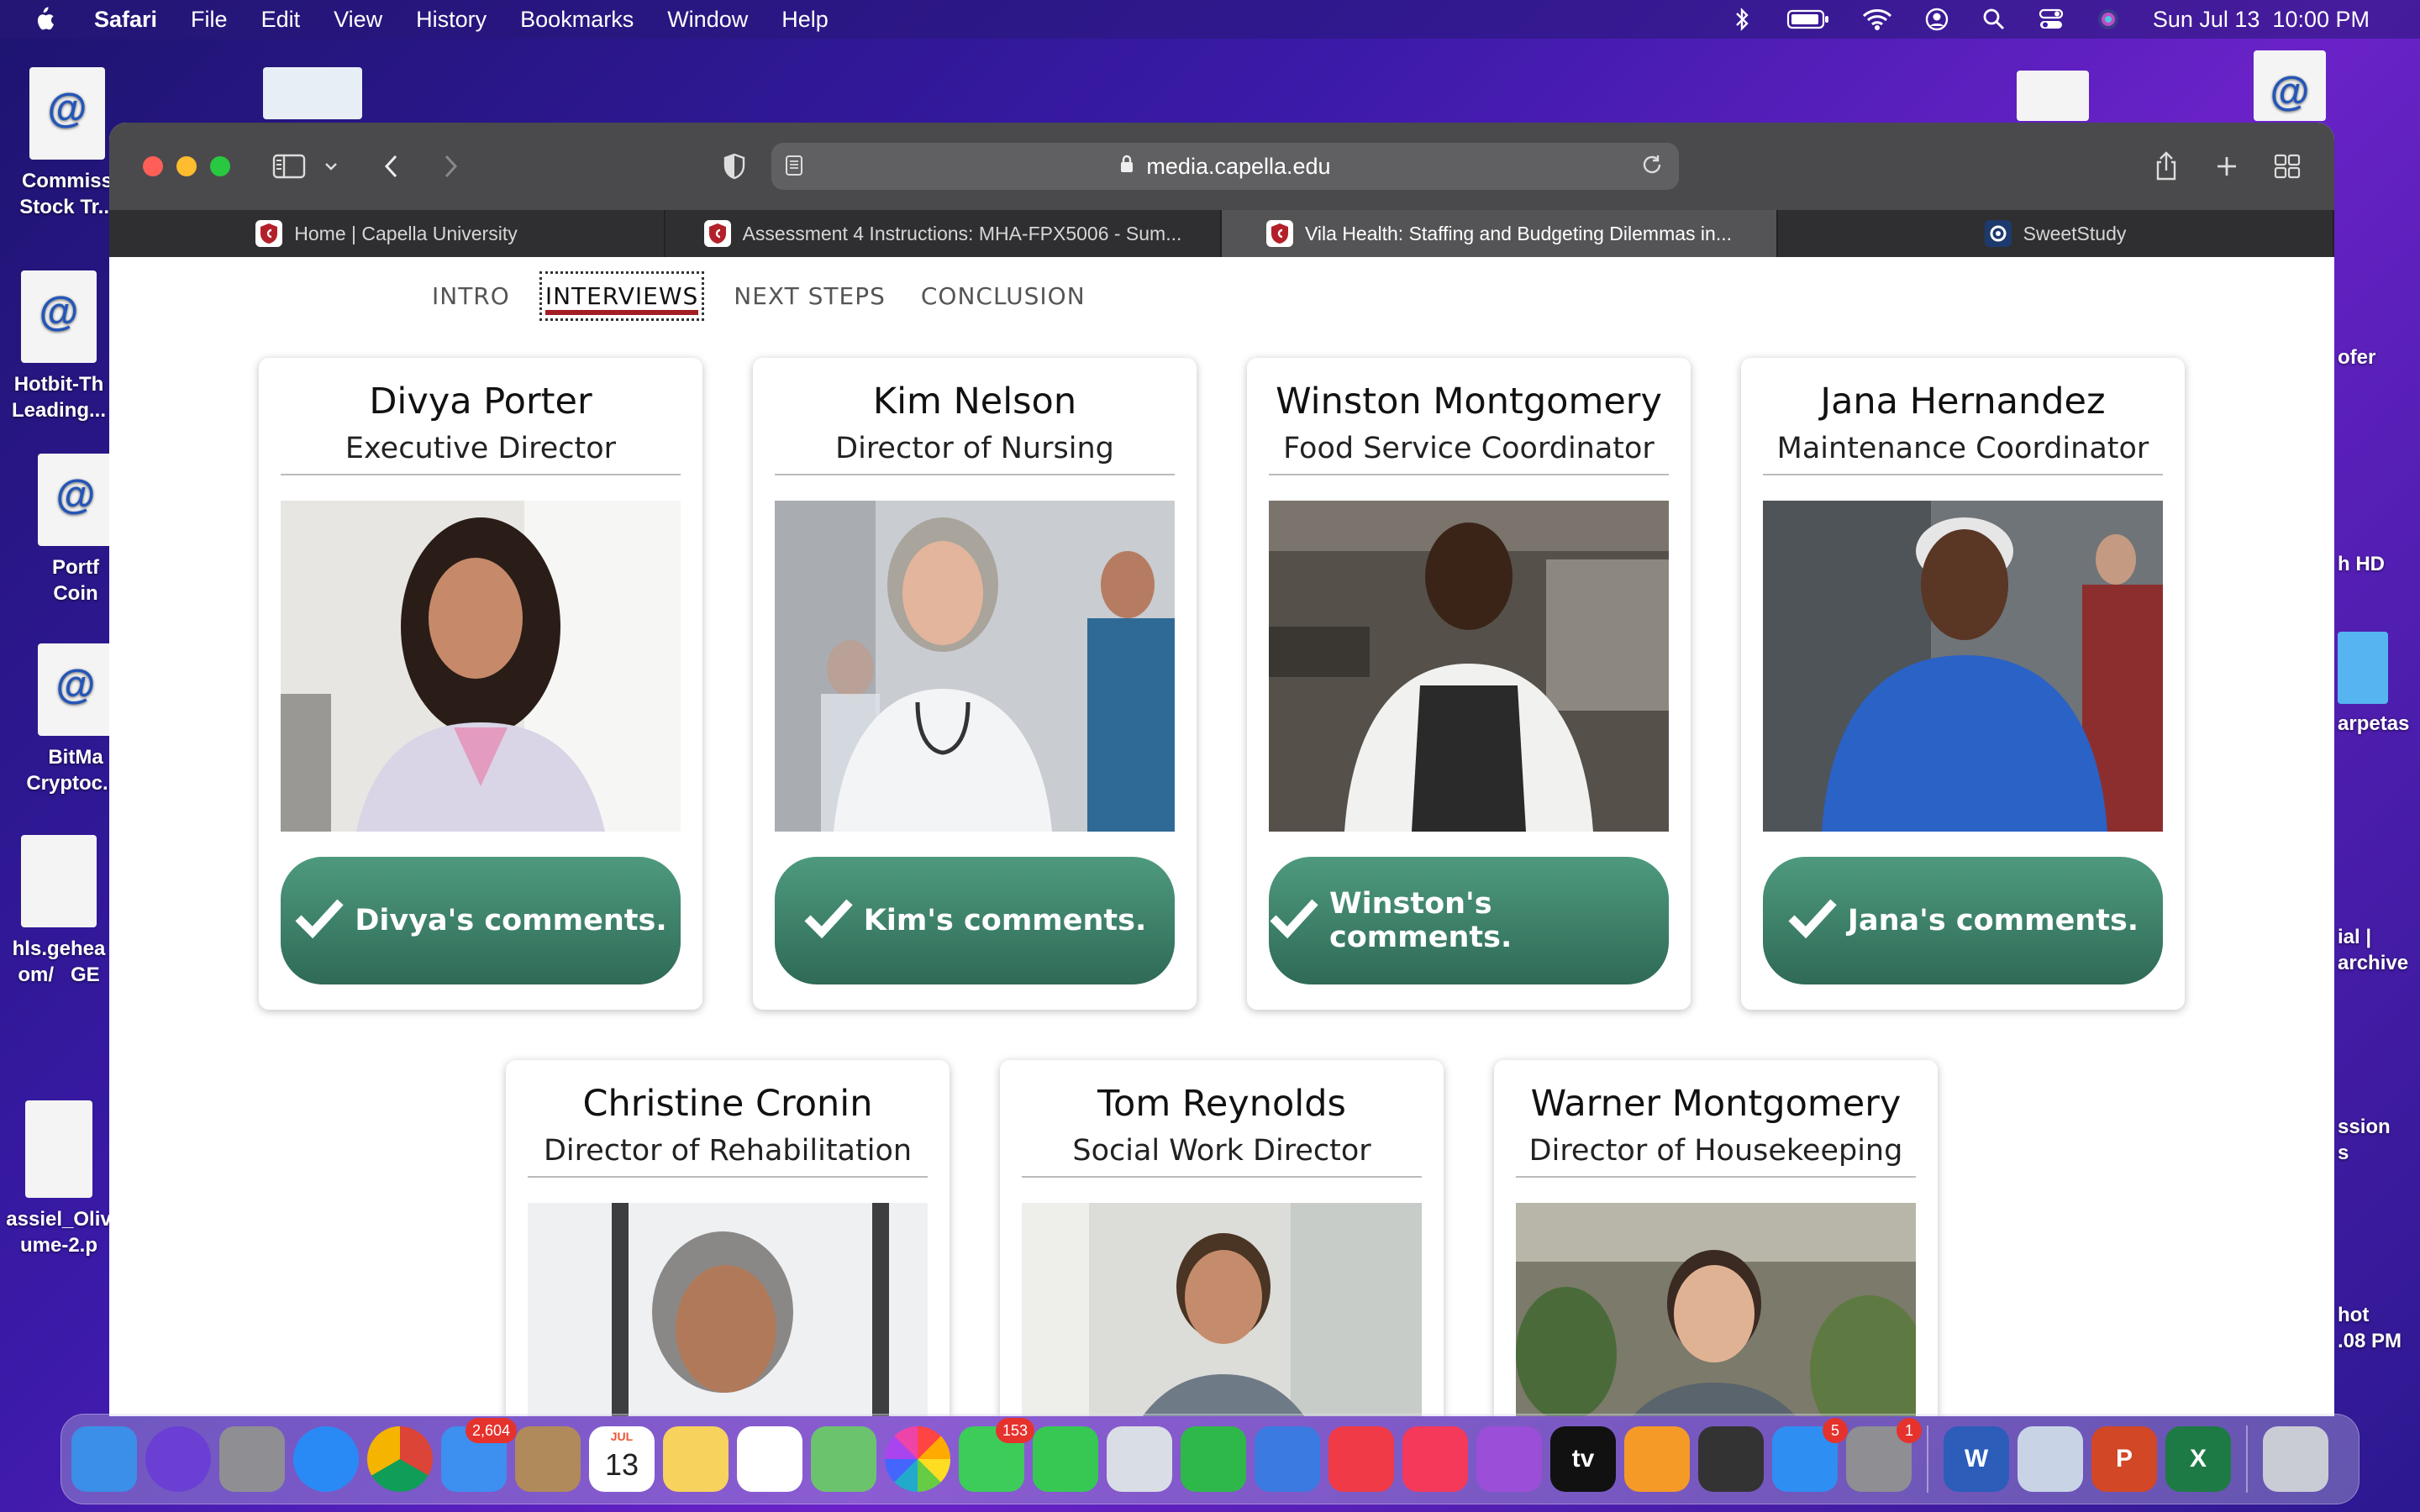  I want to click on notification-badge: 5, so click(1835, 1430).